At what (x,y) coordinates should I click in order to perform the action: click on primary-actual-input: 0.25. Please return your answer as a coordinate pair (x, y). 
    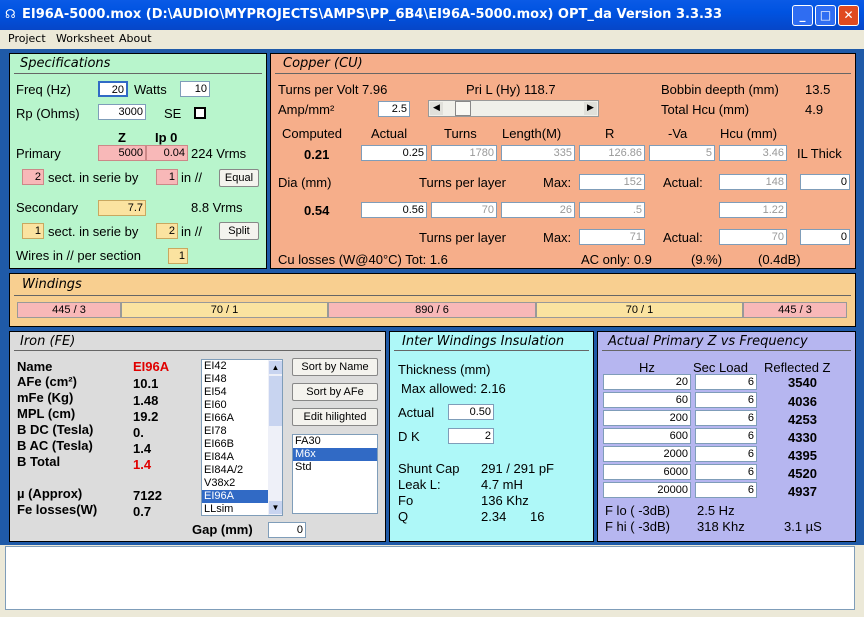
    Looking at the image, I should click on (394, 153).